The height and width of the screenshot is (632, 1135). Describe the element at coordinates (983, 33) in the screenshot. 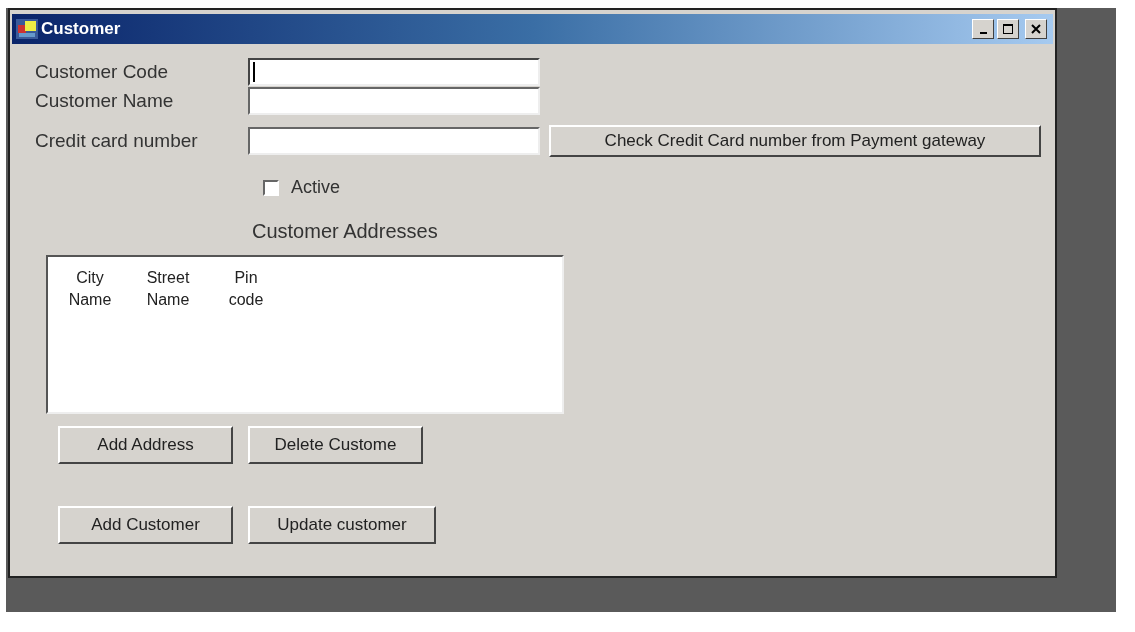

I see `minimize-icon` at that location.